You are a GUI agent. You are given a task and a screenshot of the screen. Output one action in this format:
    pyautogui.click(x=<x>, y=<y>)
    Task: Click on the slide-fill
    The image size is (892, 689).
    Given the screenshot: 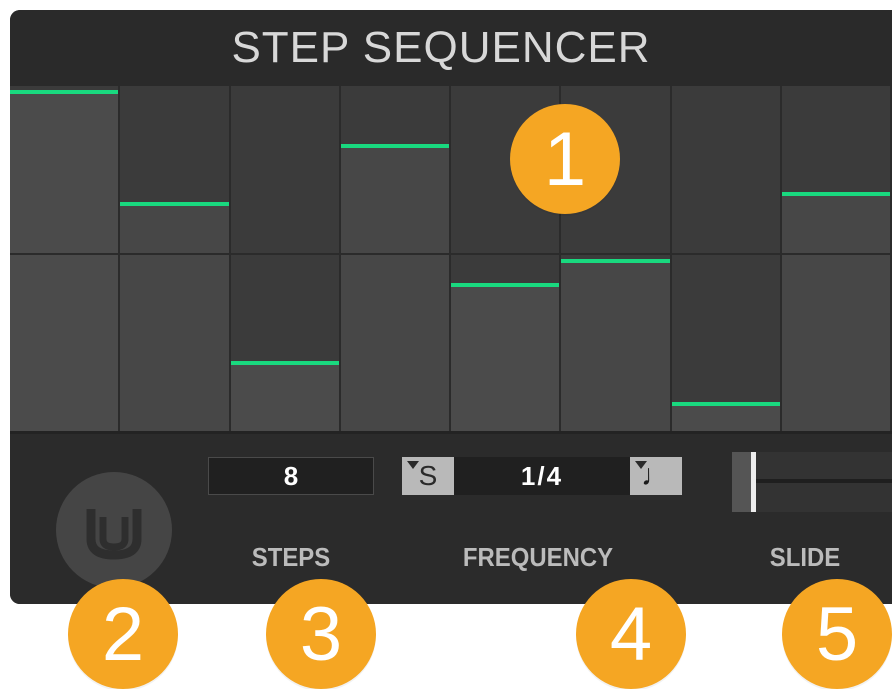 What is the action you would take?
    pyautogui.click(x=741, y=482)
    